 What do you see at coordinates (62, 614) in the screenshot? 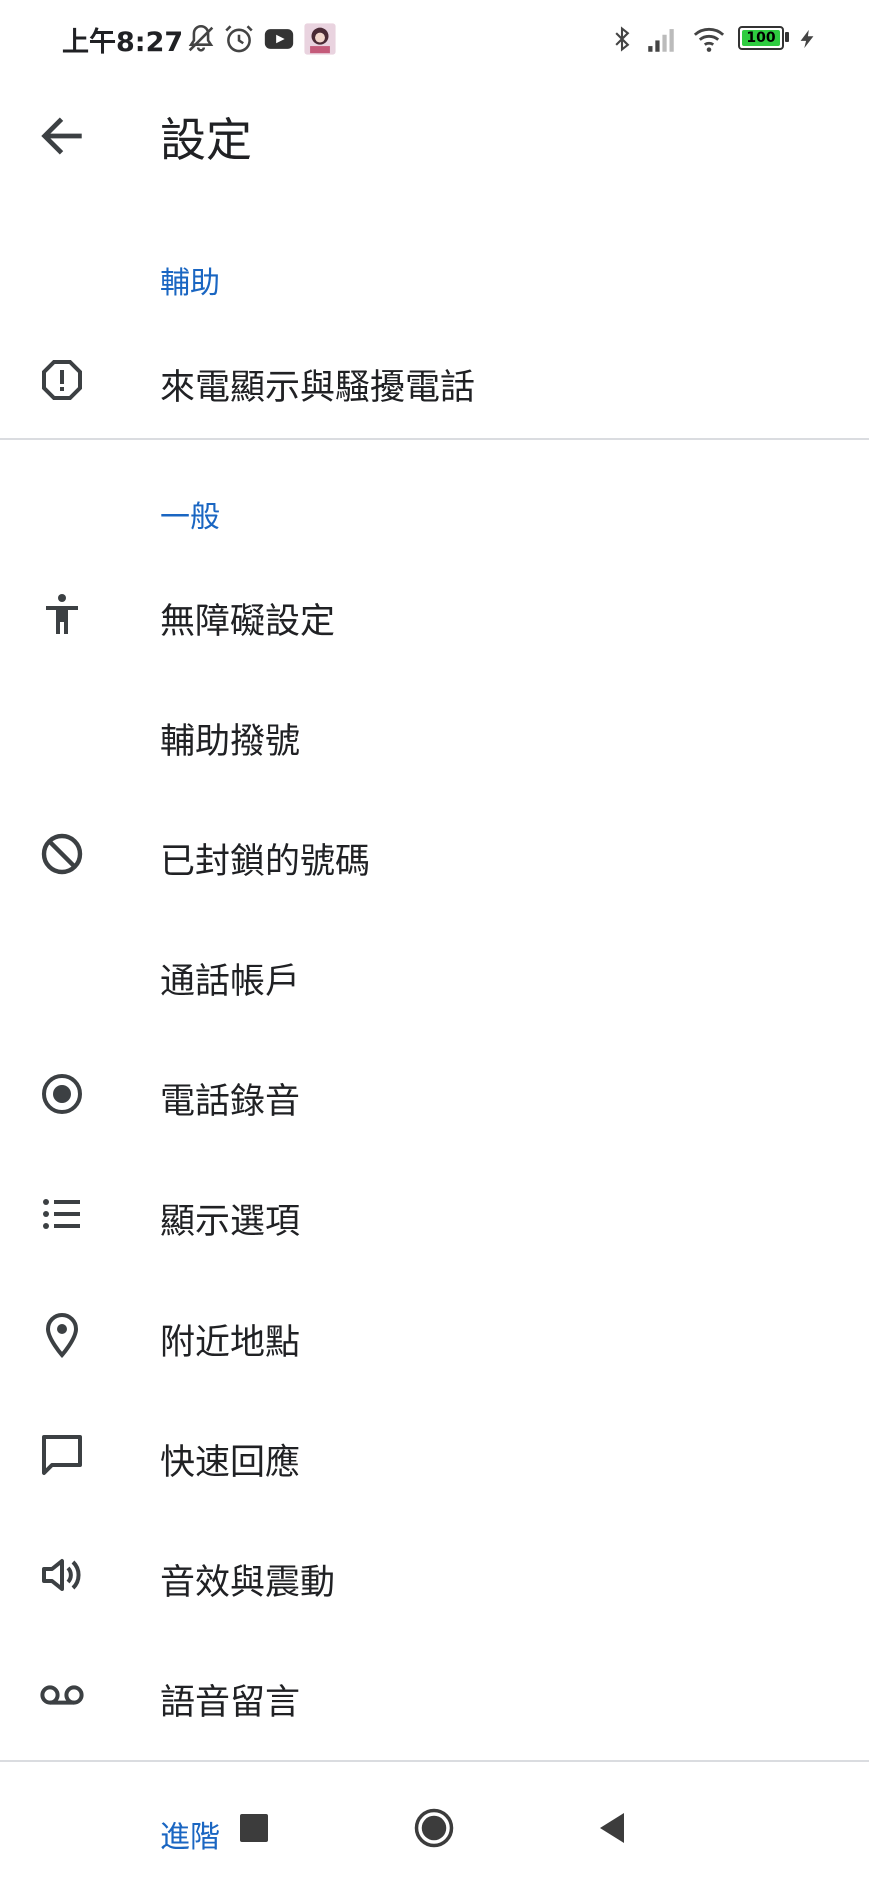
I see `accessibility-icon` at bounding box center [62, 614].